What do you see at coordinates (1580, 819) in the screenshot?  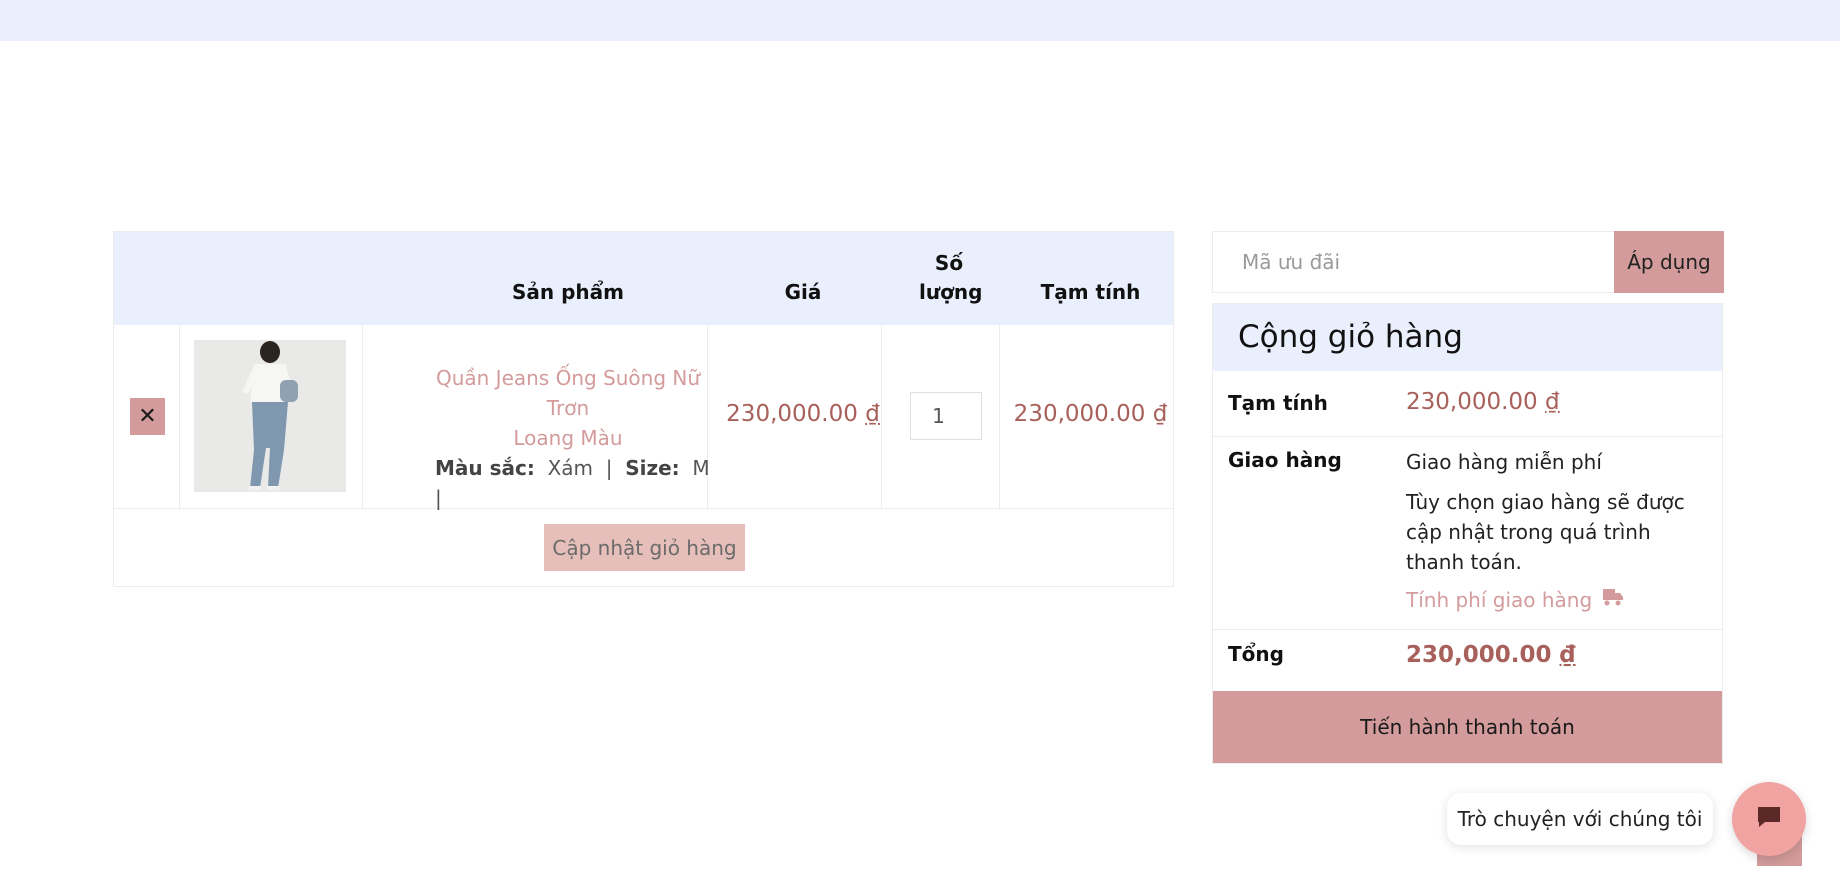 I see `chat-prompt-bubble: Trò chuyện với chúng tôi` at bounding box center [1580, 819].